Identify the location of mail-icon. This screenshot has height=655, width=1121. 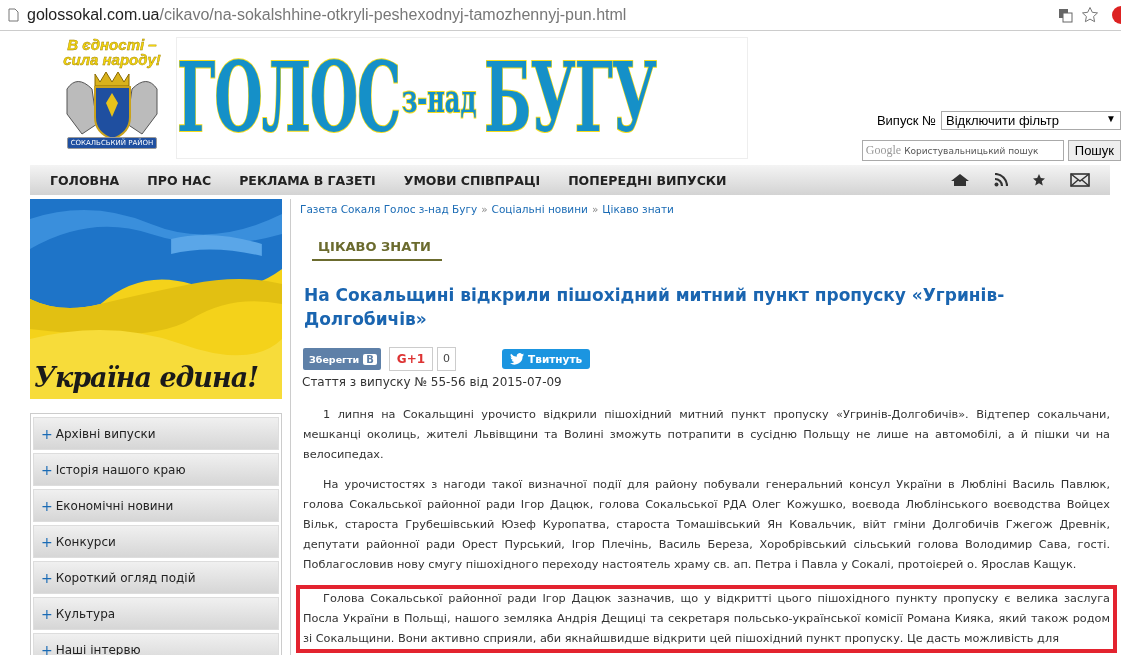
(1080, 180).